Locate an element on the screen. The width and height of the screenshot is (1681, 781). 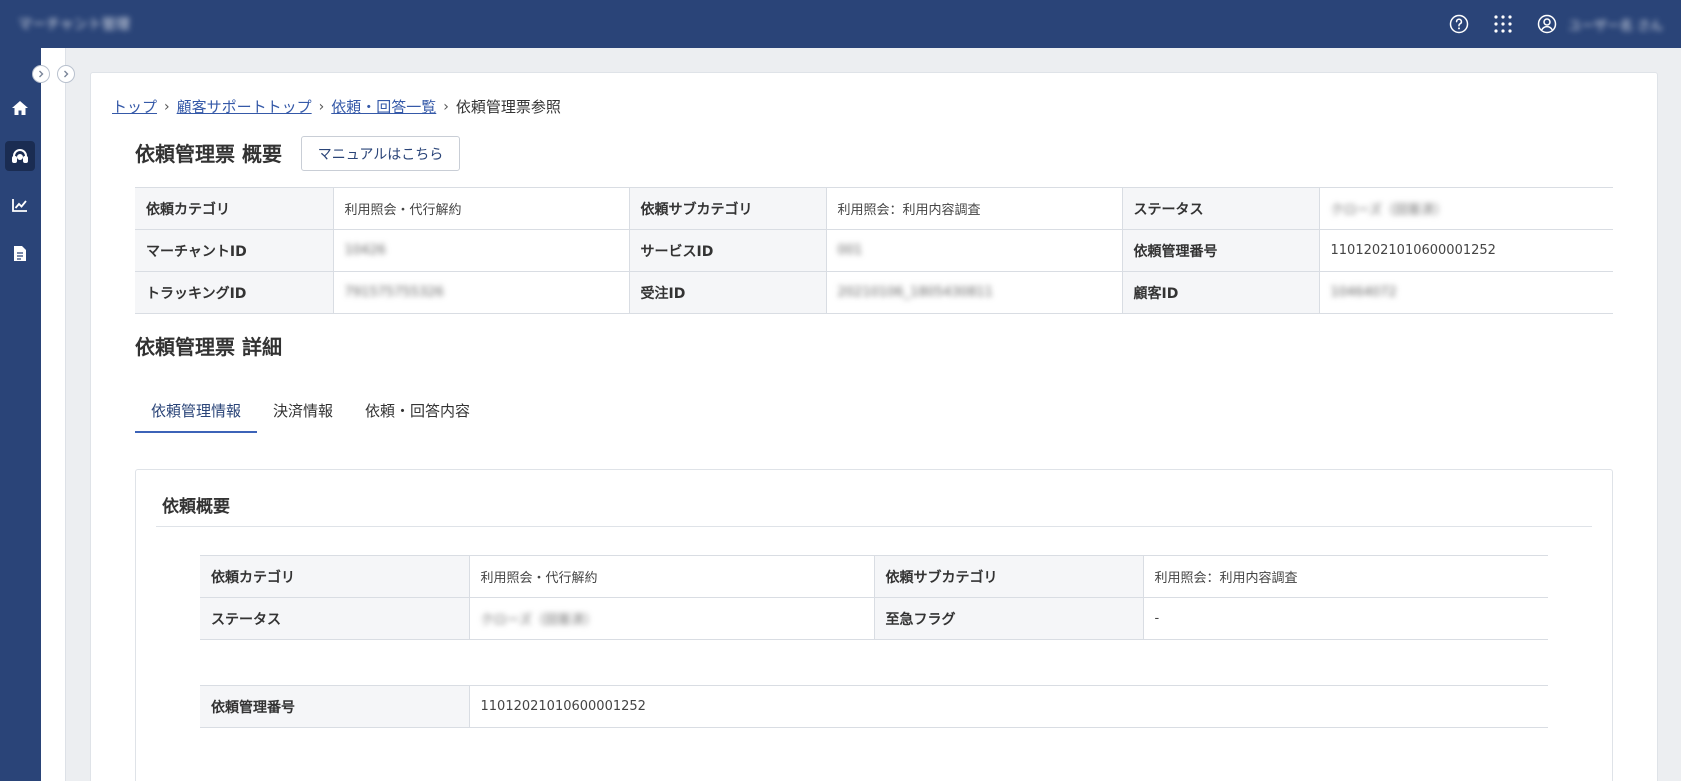
breadcrumb-top: トップ is located at coordinates (134, 106).